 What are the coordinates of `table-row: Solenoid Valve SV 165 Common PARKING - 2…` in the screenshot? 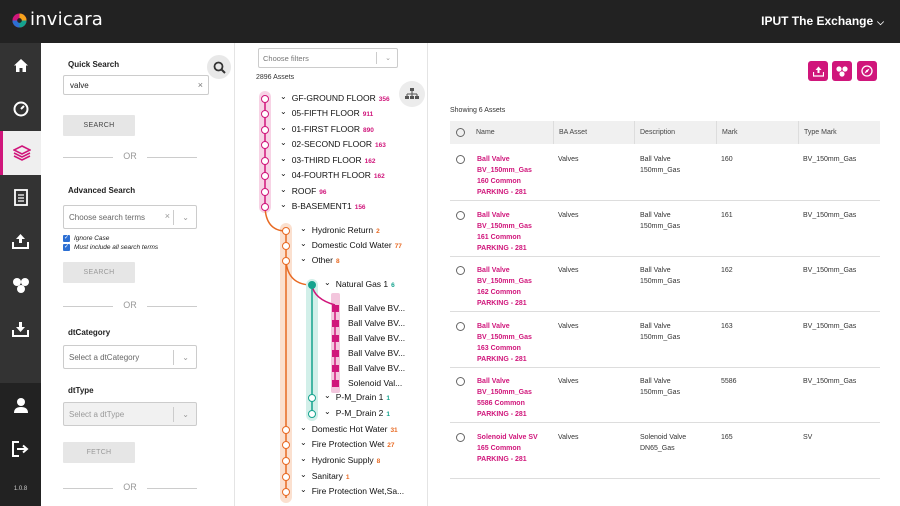 It's located at (665, 451).